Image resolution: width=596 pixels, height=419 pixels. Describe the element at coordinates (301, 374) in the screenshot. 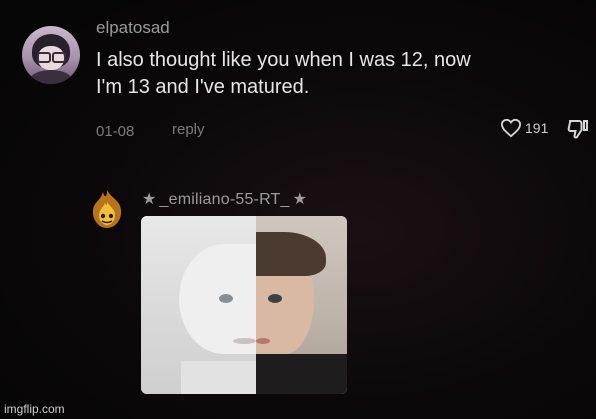

I see `baby-shirt` at that location.